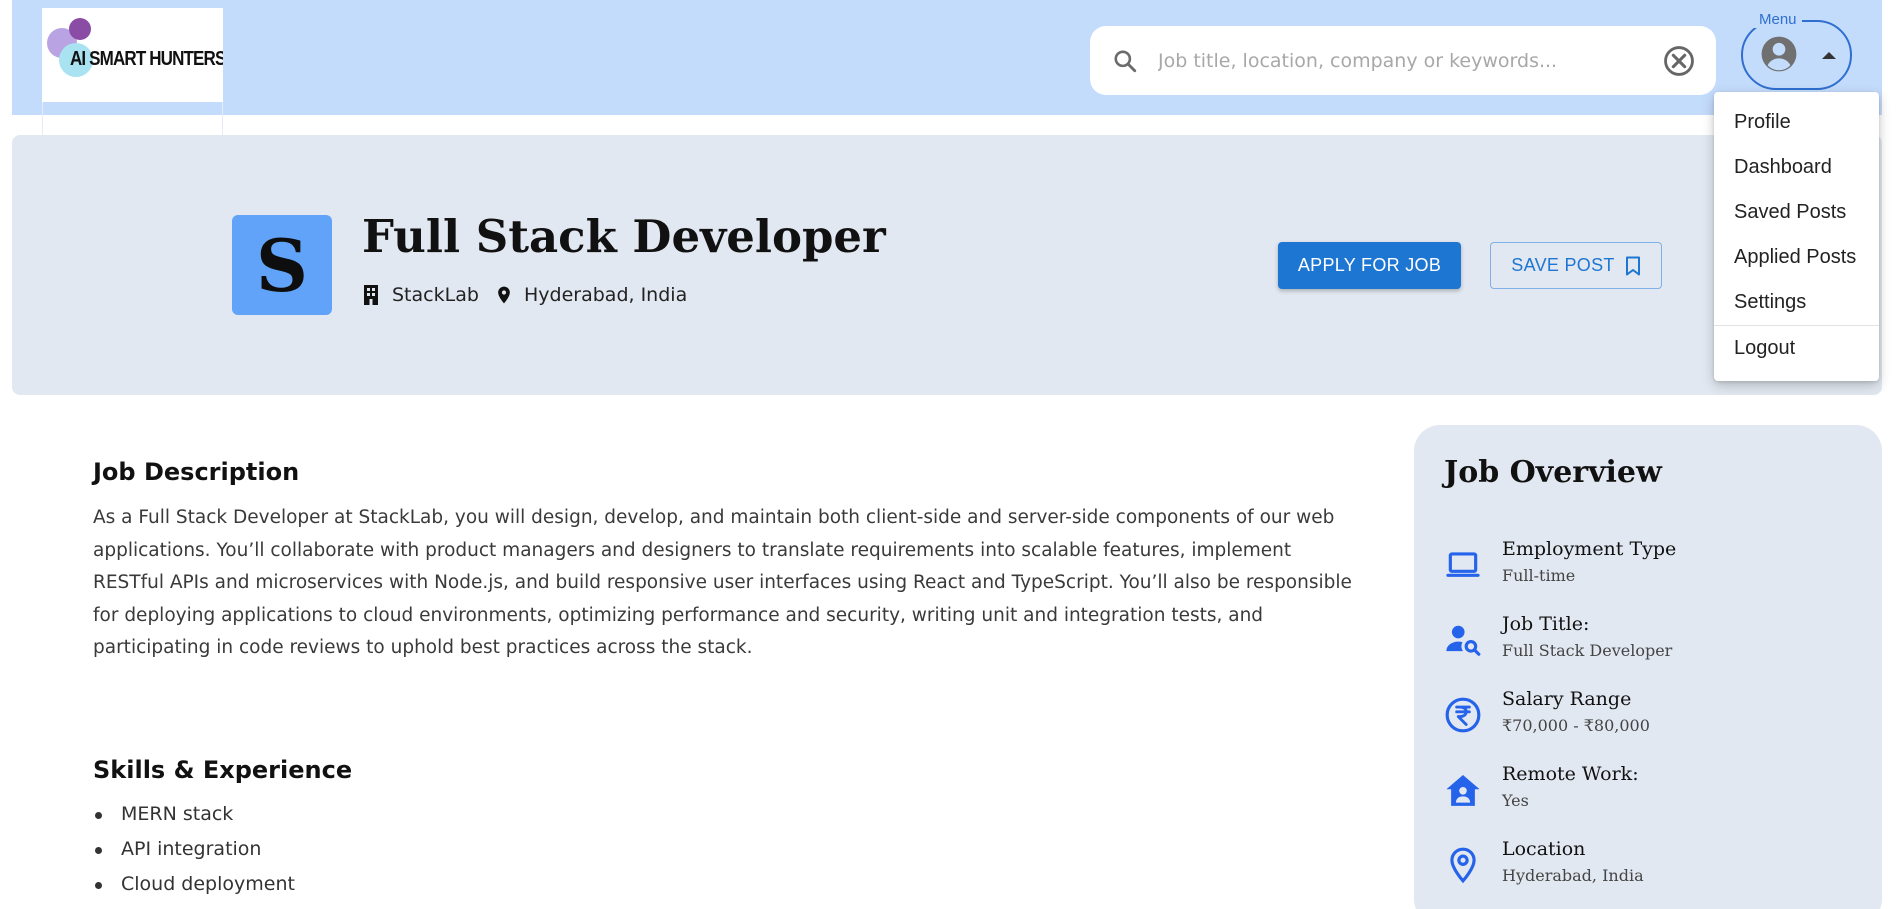  What do you see at coordinates (1654, 718) in the screenshot?
I see `overview-salary-range: Salary Range ₹70,000 - ₹80,000` at bounding box center [1654, 718].